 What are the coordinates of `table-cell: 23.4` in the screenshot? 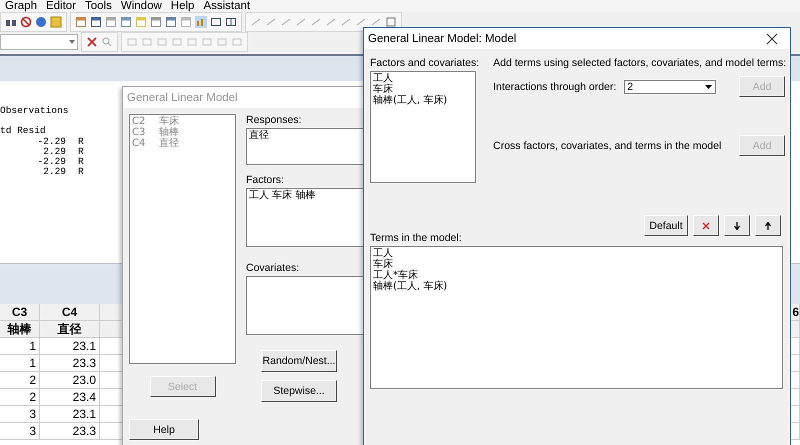 It's located at (70, 397).